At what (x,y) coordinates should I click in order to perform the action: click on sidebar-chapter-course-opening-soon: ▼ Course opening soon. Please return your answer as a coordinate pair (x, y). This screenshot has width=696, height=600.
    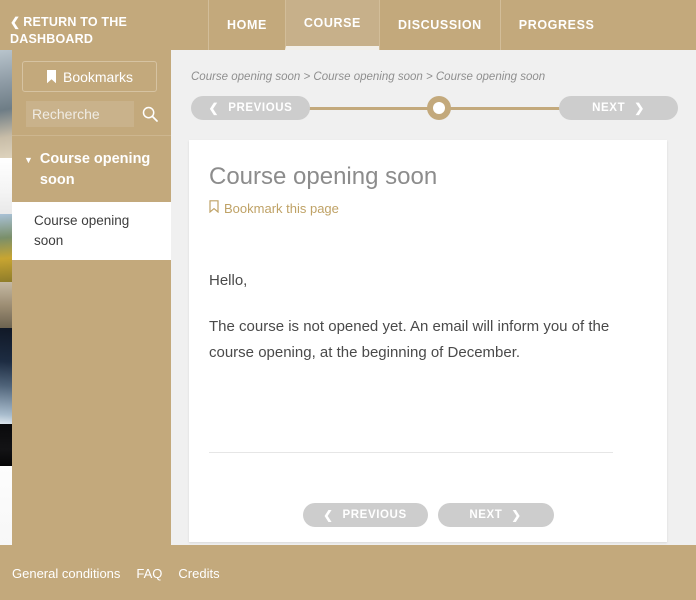
    Looking at the image, I should click on (91, 172).